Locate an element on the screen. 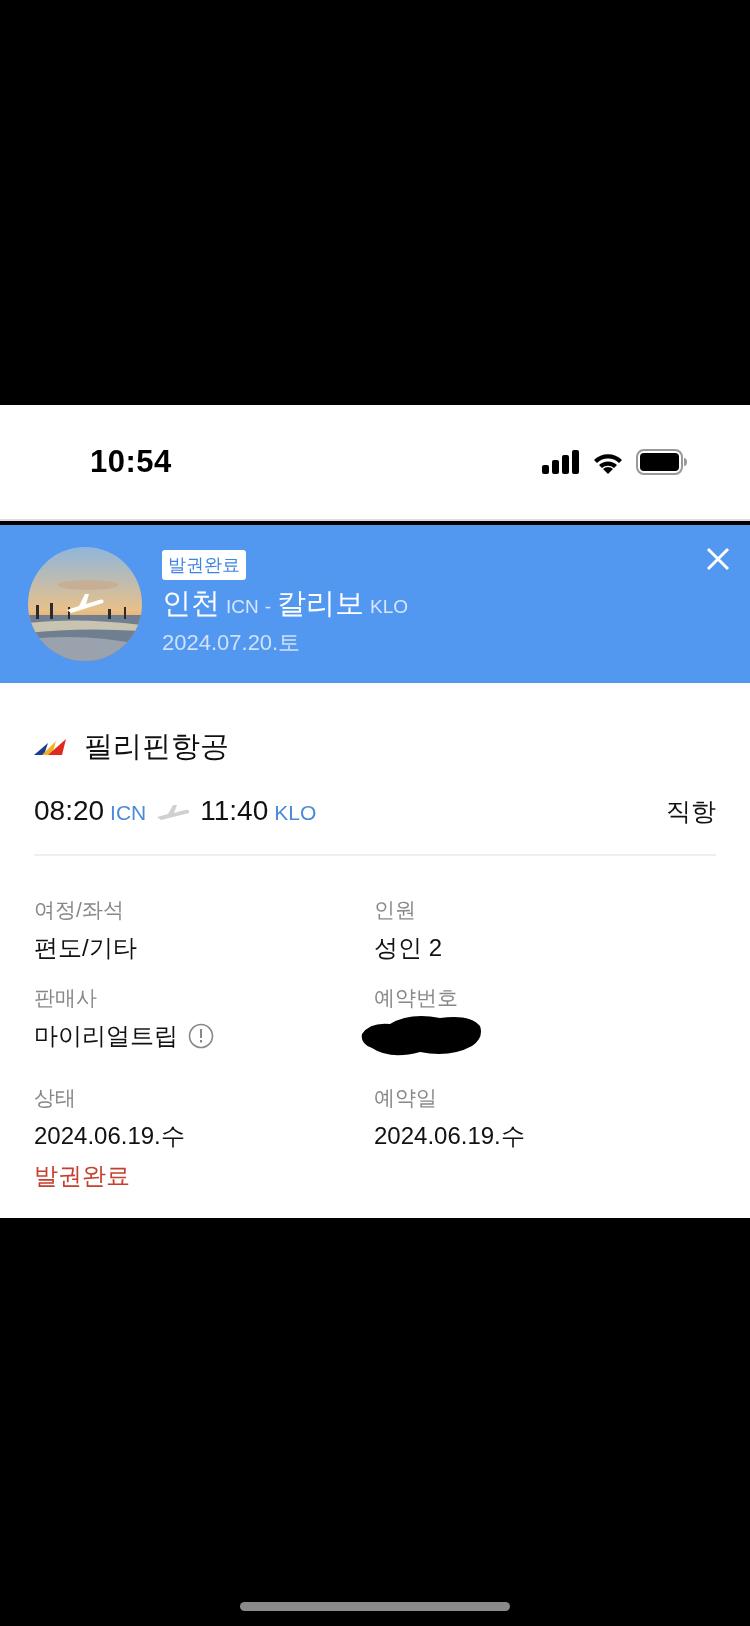  detail-label: 상태 is located at coordinates (55, 1098).